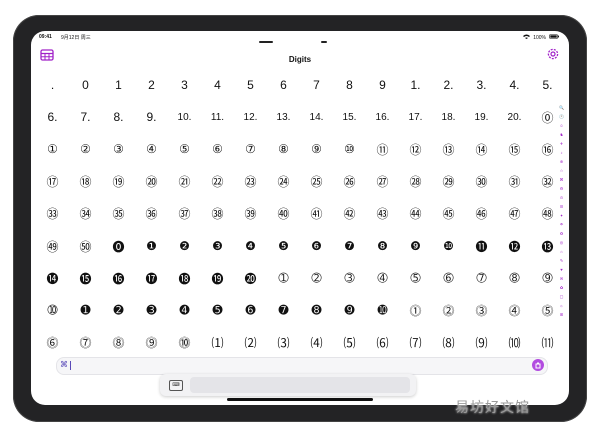 The width and height of the screenshot is (600, 437). What do you see at coordinates (217, 278) in the screenshot?
I see `digit-cell: ⓳` at bounding box center [217, 278].